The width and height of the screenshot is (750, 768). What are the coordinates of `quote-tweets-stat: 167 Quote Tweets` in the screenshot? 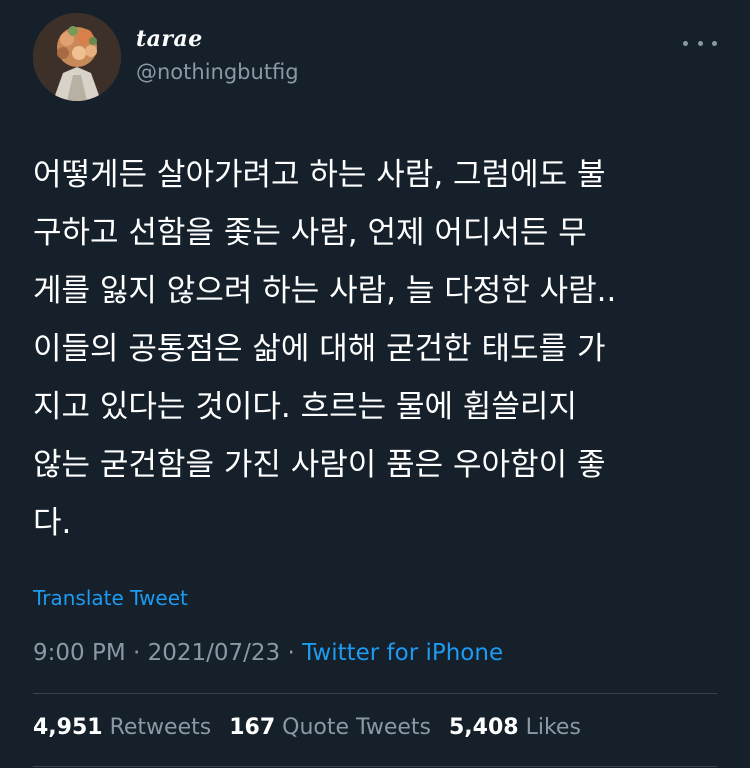 It's located at (330, 727).